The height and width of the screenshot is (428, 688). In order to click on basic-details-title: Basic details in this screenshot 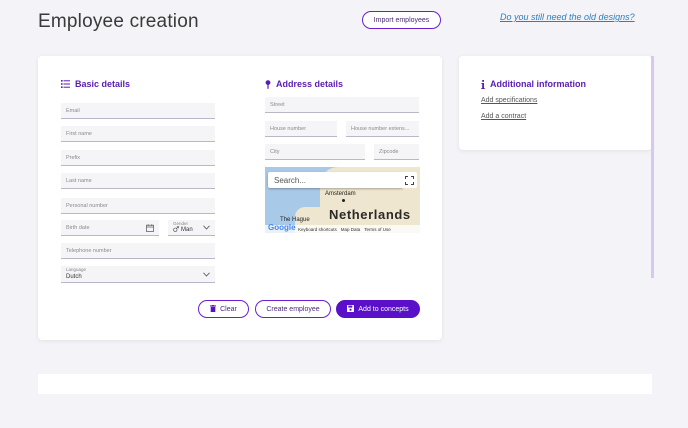, I will do `click(103, 84)`.